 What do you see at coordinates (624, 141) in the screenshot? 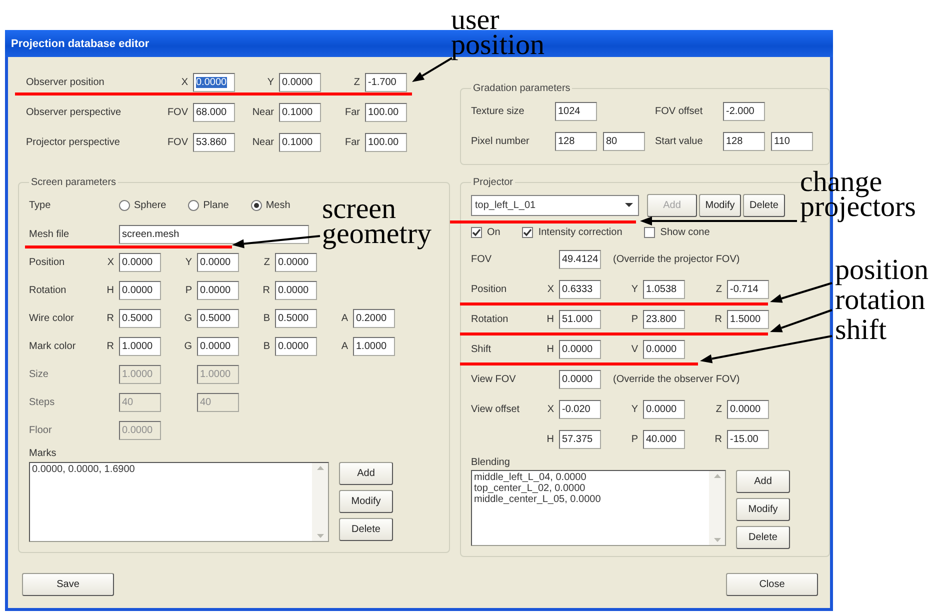
I see `number-field: 80` at bounding box center [624, 141].